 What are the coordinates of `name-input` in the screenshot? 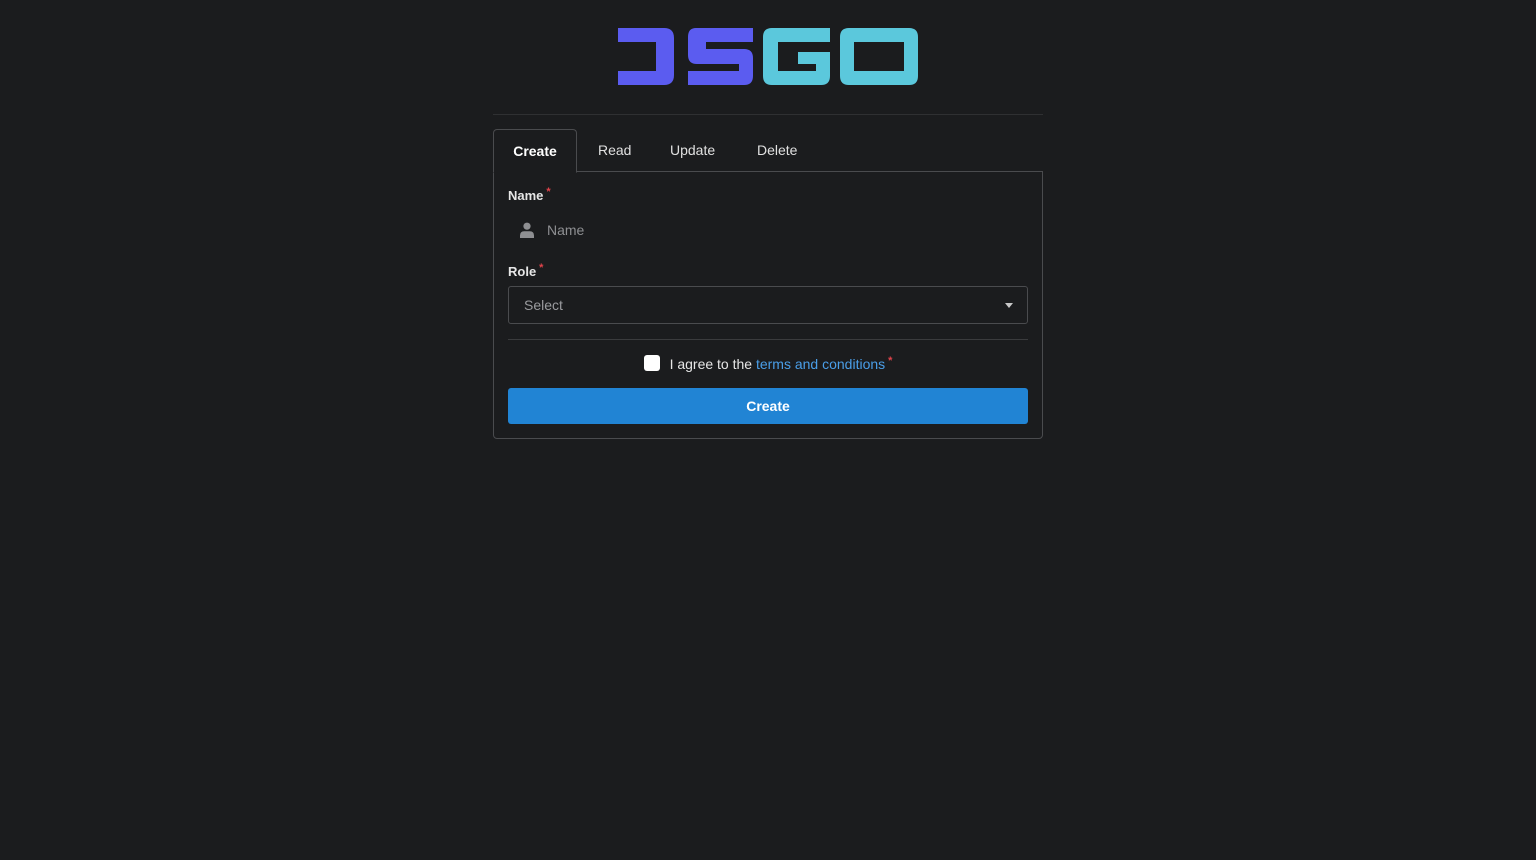 It's located at (768, 230).